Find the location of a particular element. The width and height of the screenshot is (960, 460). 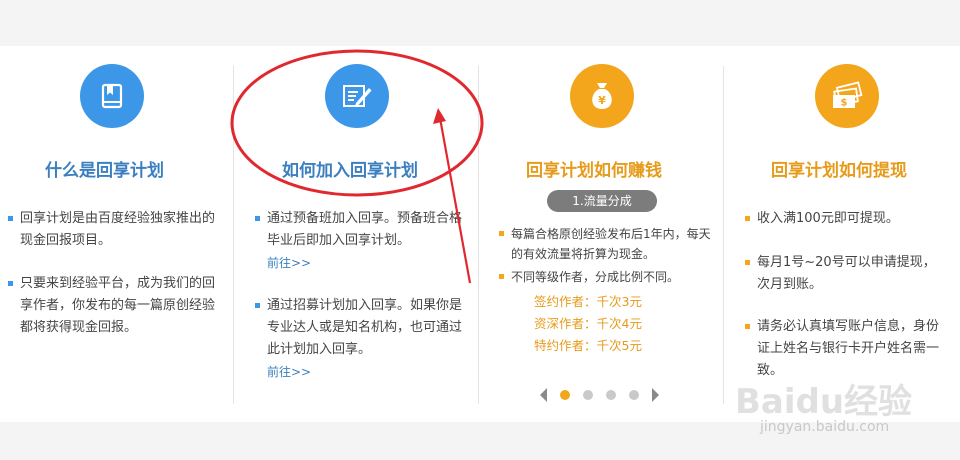

watermark-url: jingyan.baidu.com is located at coordinates (825, 427).